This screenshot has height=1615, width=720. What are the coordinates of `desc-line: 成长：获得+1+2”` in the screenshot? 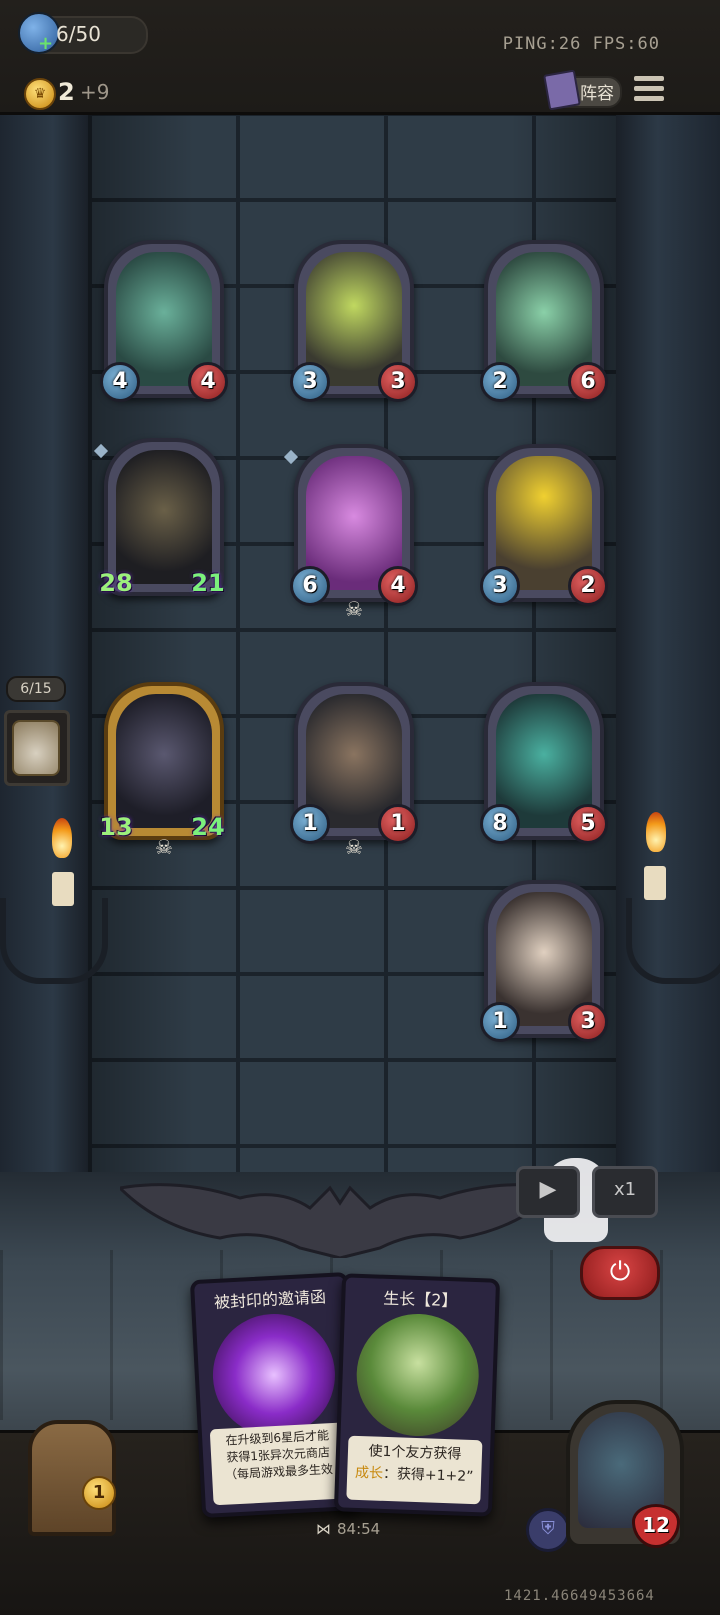 It's located at (414, 1475).